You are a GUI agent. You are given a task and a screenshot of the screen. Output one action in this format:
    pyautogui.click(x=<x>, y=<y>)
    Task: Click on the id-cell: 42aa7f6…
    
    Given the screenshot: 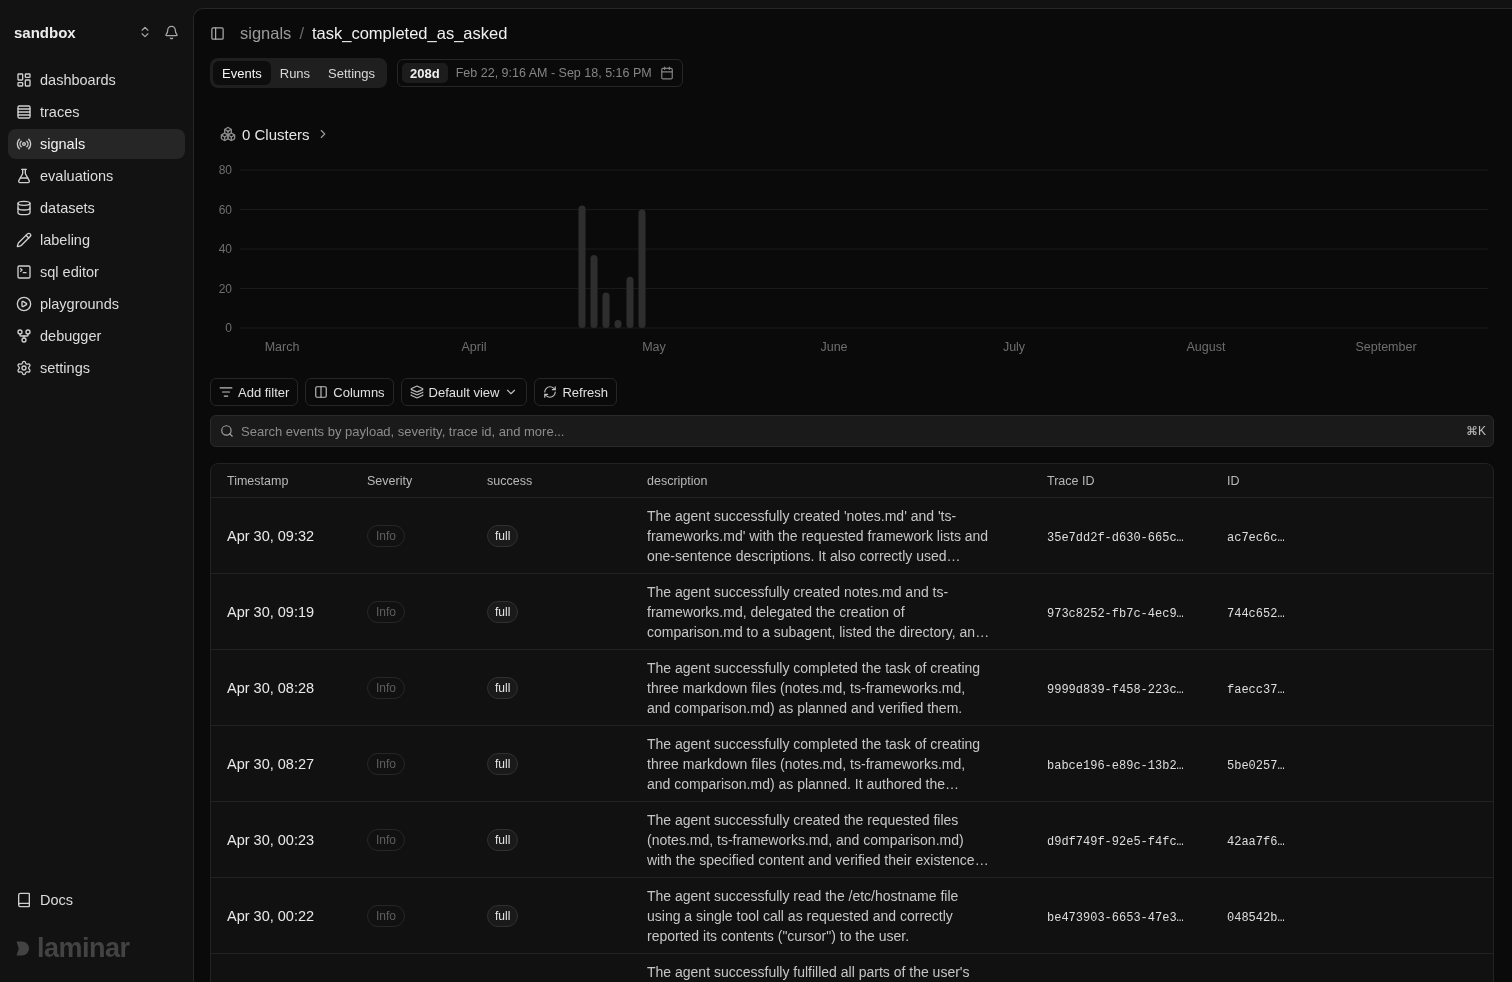 What is the action you would take?
    pyautogui.click(x=1256, y=841)
    